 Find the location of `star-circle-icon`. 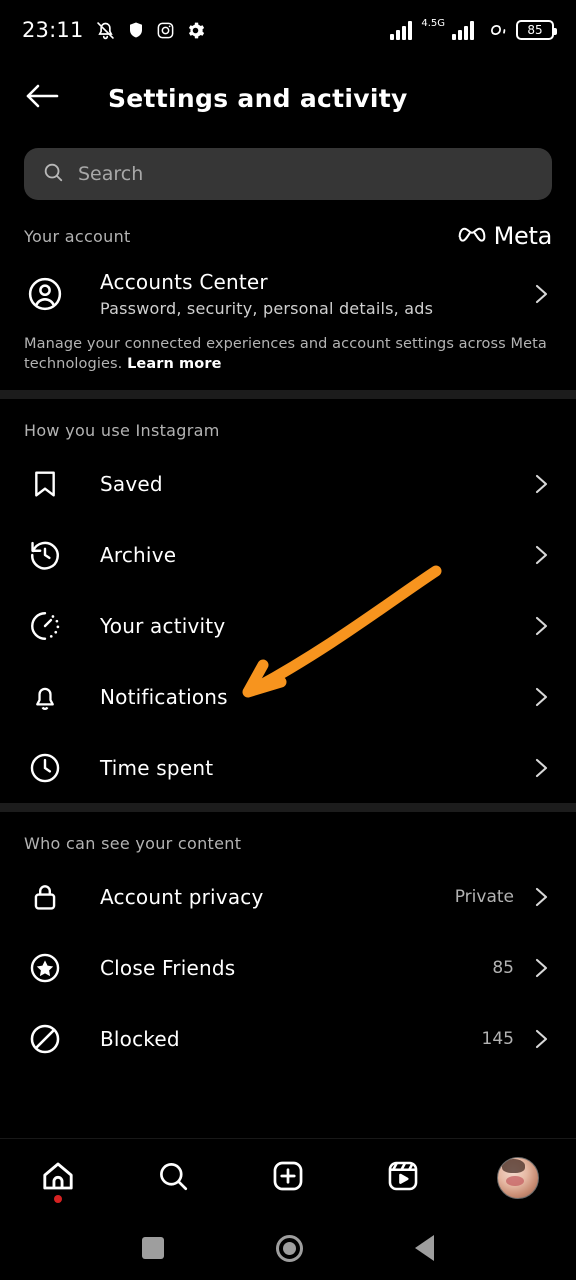

star-circle-icon is located at coordinates (45, 968).